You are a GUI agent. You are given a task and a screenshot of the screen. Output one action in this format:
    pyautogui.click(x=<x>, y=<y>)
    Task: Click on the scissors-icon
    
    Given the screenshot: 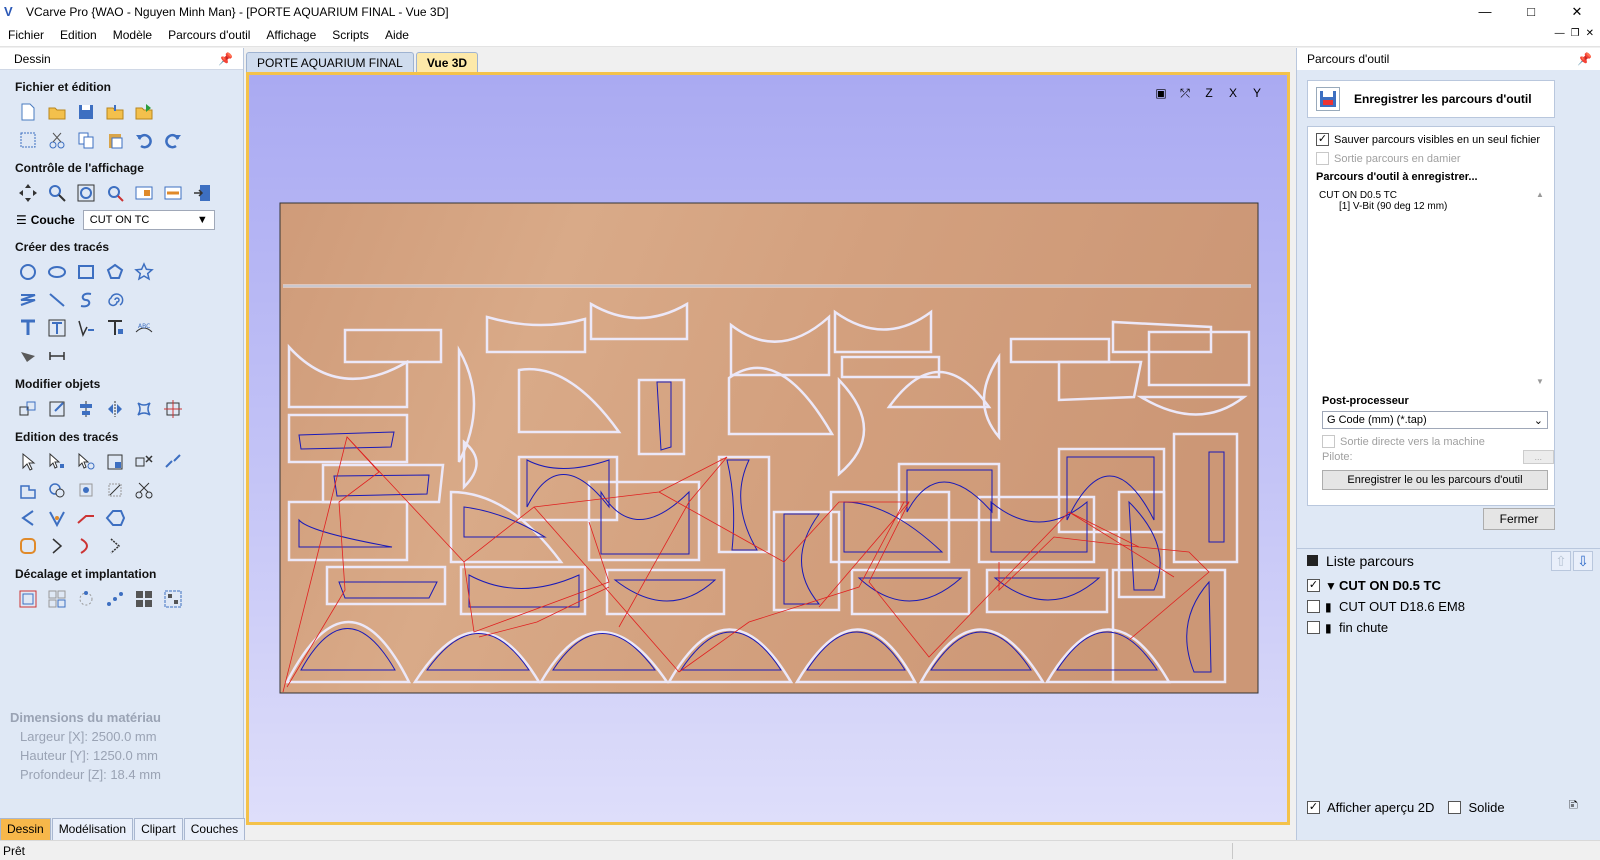 What is the action you would take?
    pyautogui.click(x=143, y=489)
    